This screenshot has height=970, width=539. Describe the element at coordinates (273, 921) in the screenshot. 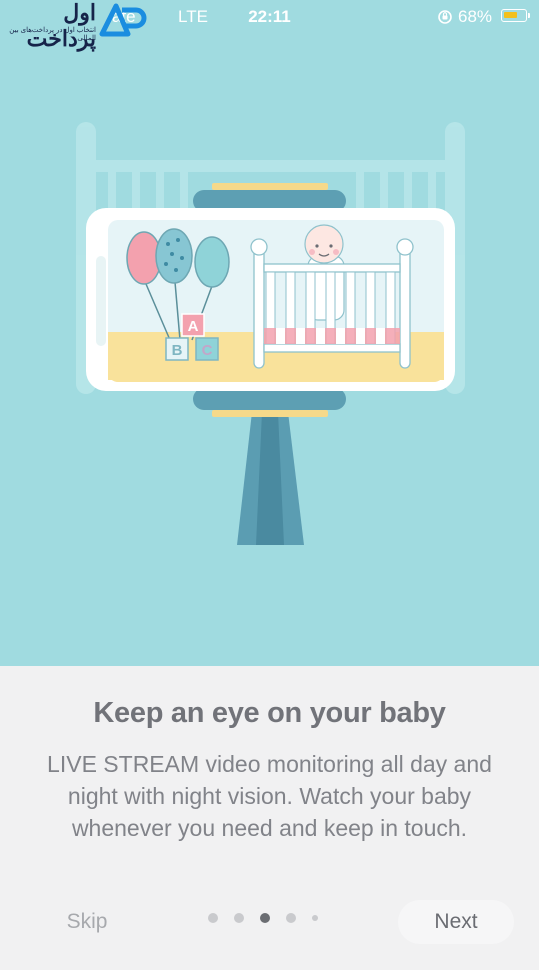

I see `page-indicator` at that location.